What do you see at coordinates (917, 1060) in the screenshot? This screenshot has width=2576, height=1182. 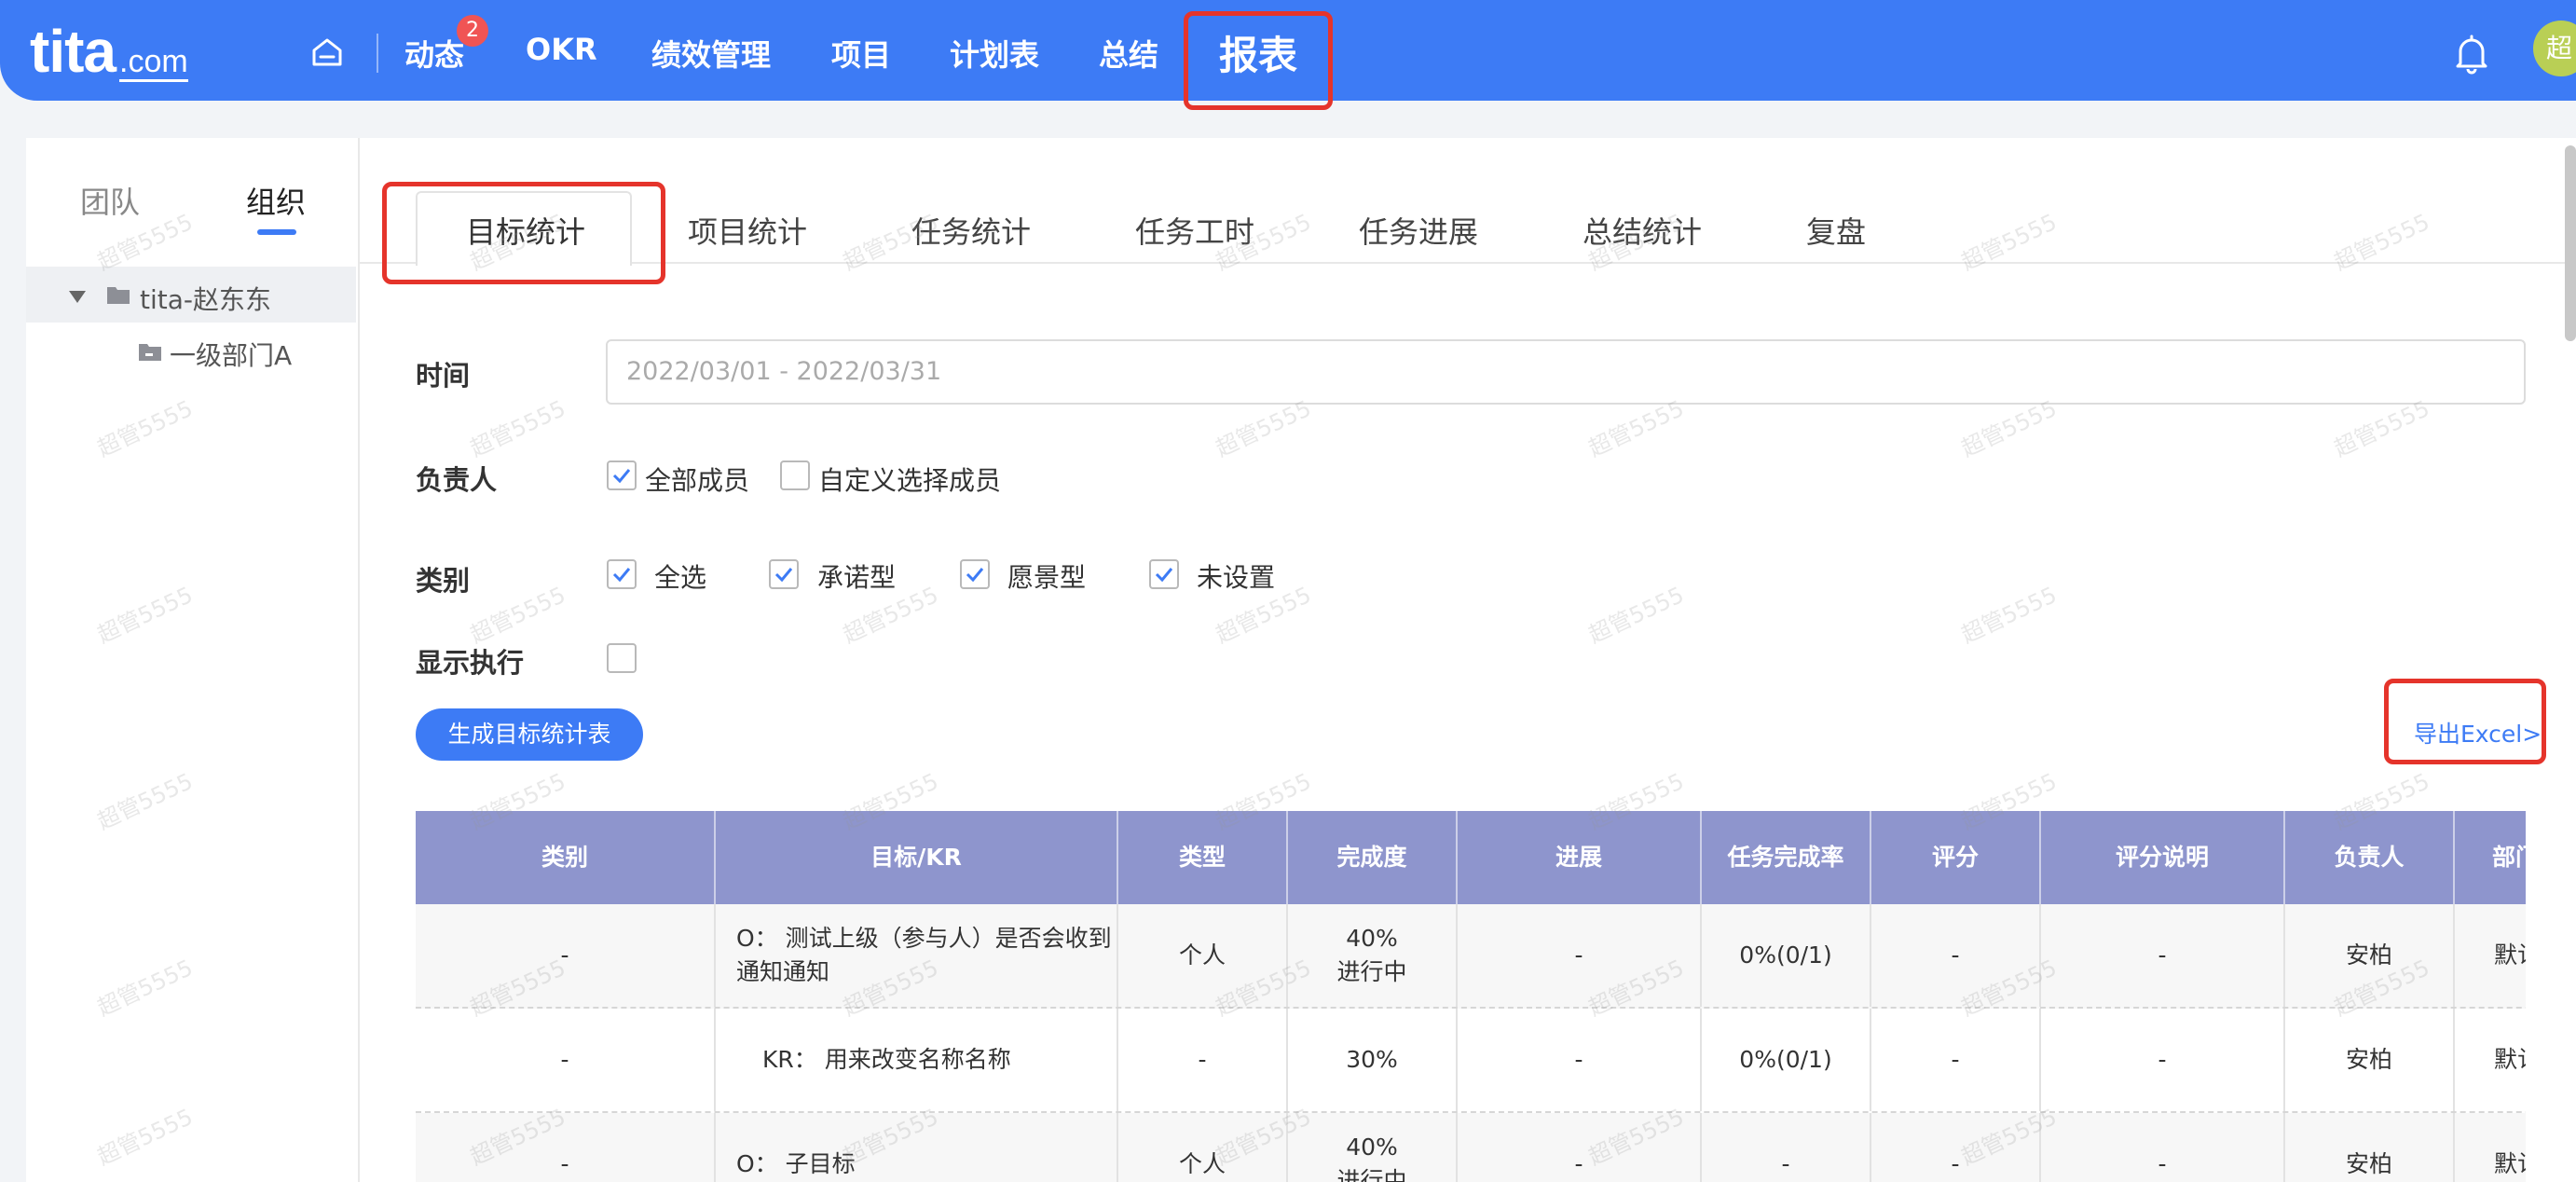 I see `table-cell: KR： 用来改变名称名称` at bounding box center [917, 1060].